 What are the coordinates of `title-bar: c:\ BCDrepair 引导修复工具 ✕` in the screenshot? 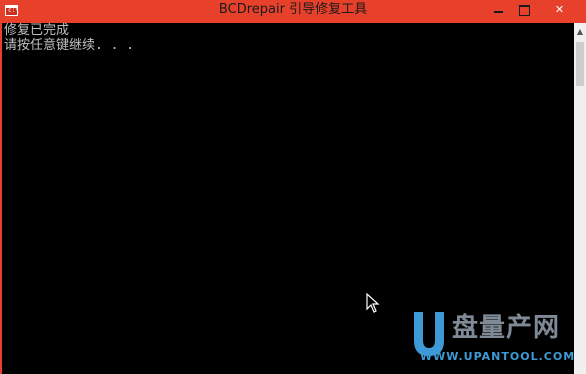 It's located at (293, 11).